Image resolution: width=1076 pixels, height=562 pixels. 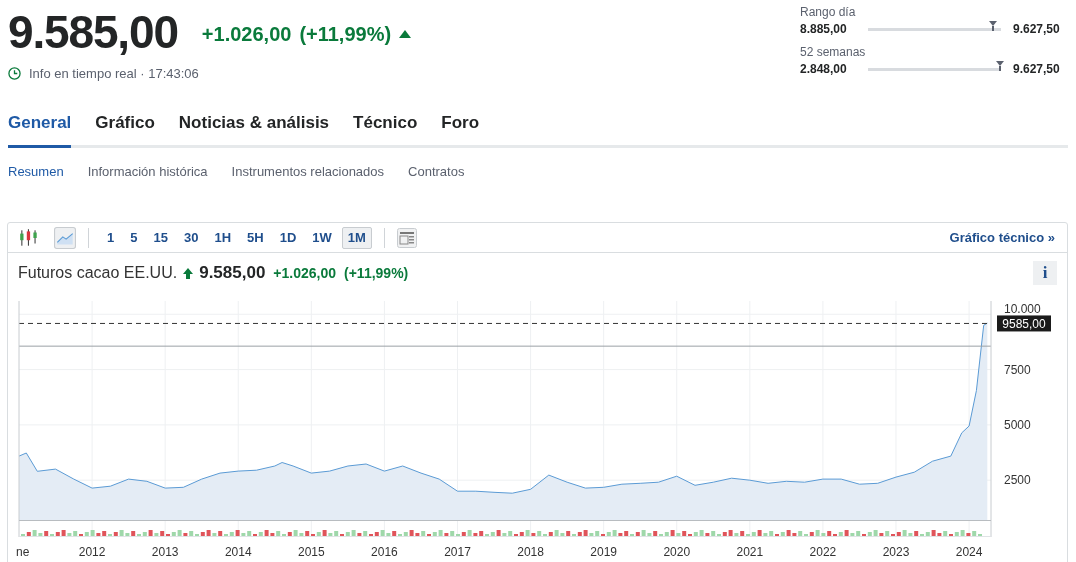 I want to click on tab: General, so click(x=40, y=128).